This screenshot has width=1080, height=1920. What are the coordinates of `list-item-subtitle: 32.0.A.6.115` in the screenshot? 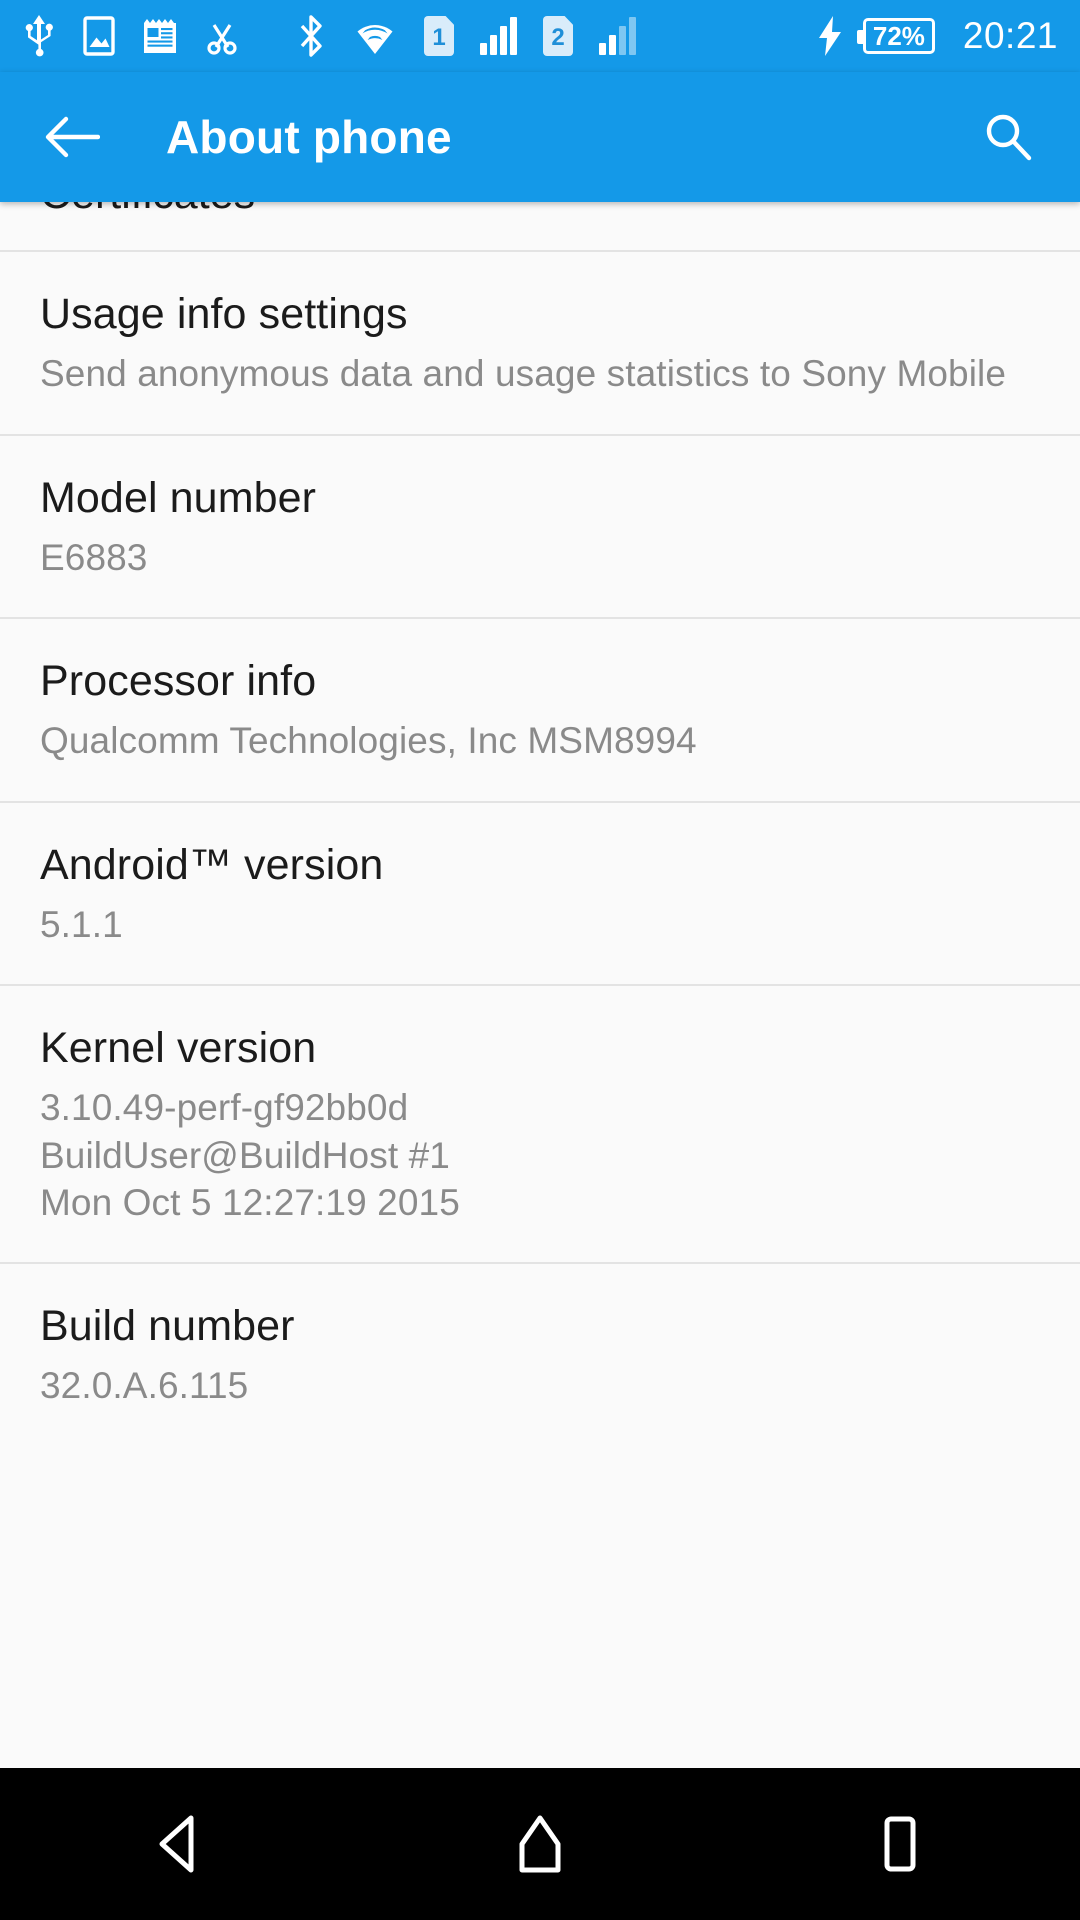 It's located at (144, 1386).